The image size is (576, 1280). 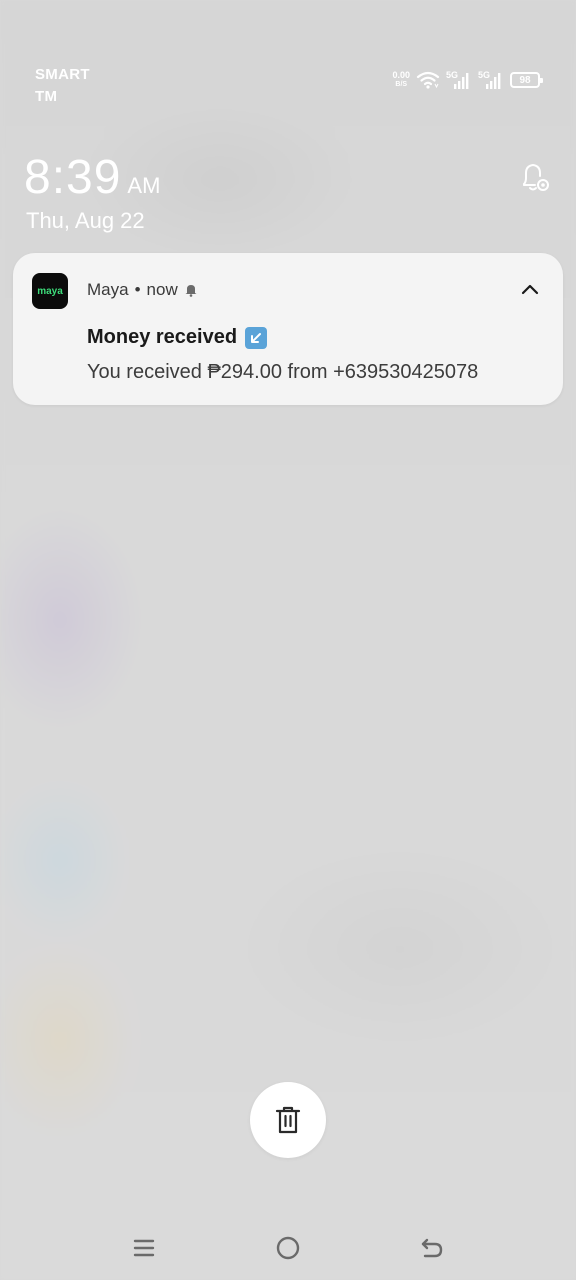 I want to click on notification-title: Money received, so click(x=177, y=337).